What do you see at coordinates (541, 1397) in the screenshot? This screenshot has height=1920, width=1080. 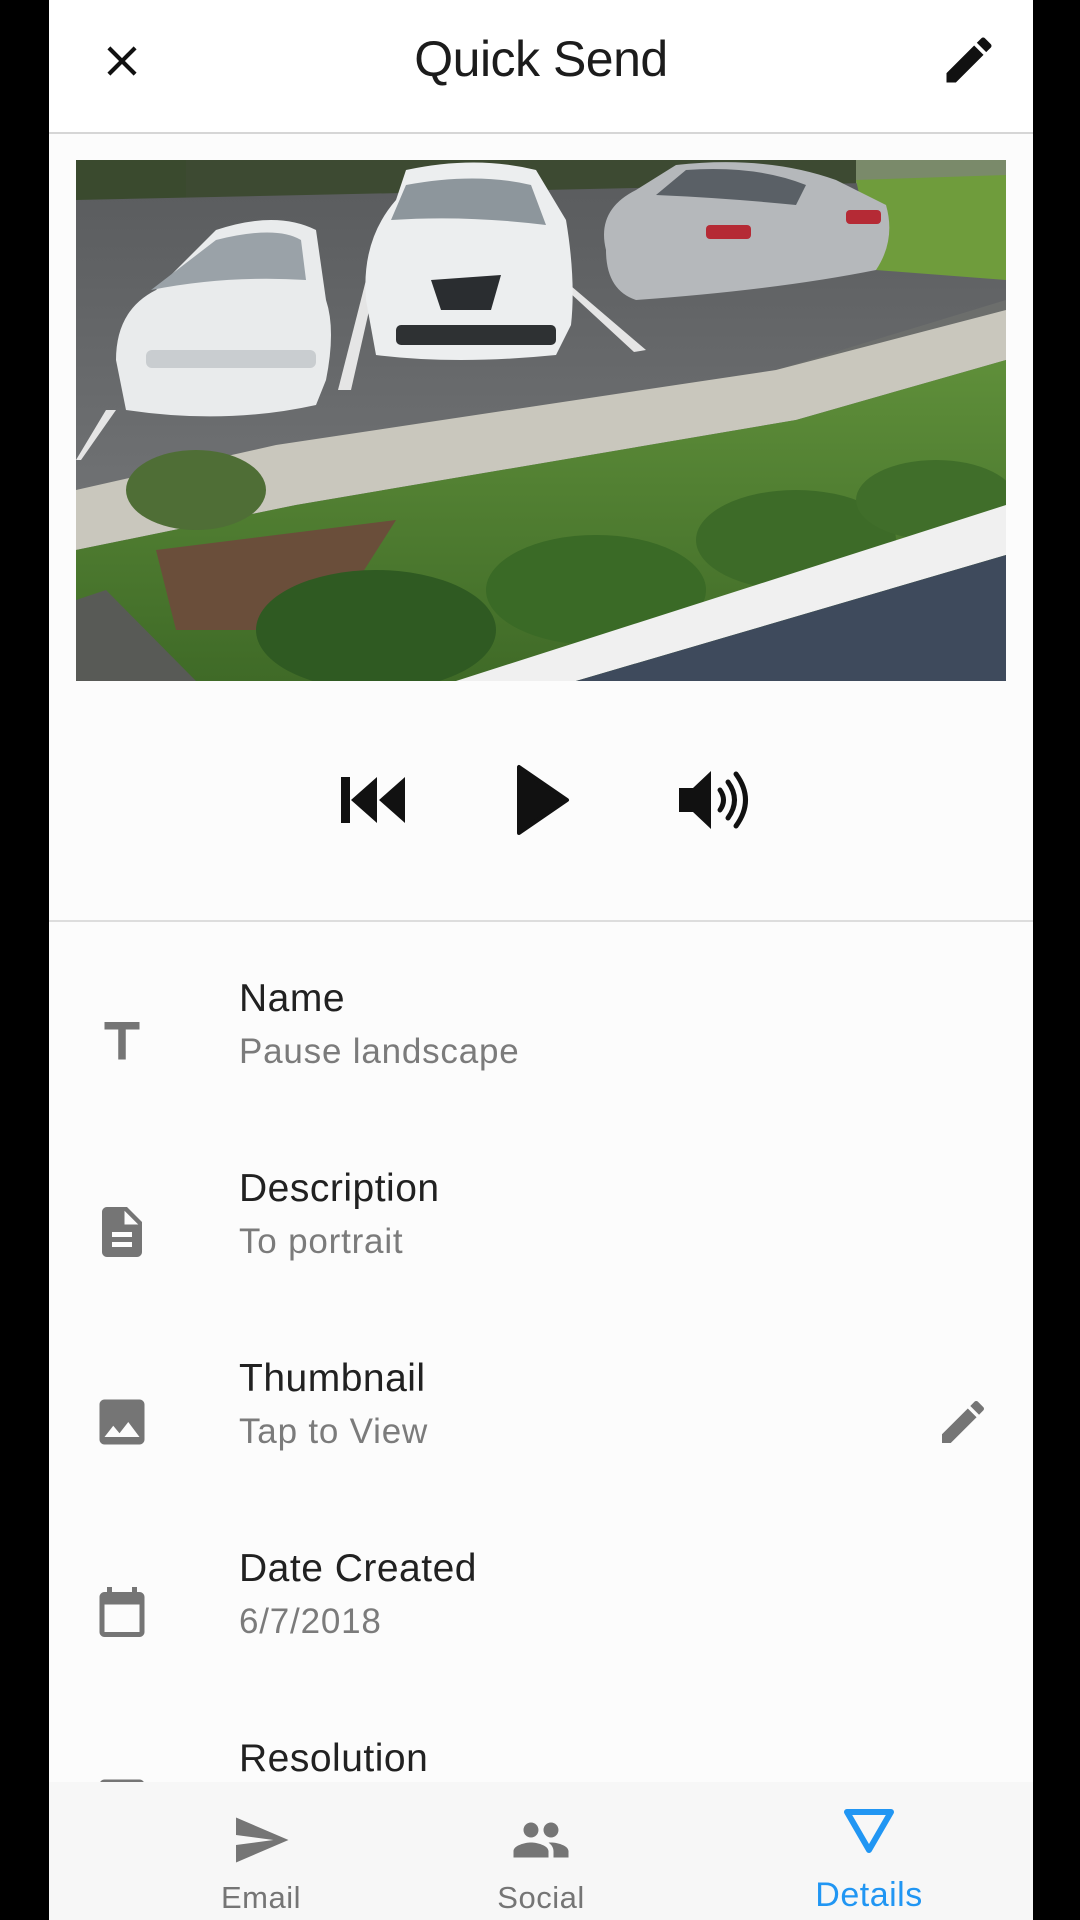 I see `detail-row-thumbnail: Thumbnail Tap to View` at bounding box center [541, 1397].